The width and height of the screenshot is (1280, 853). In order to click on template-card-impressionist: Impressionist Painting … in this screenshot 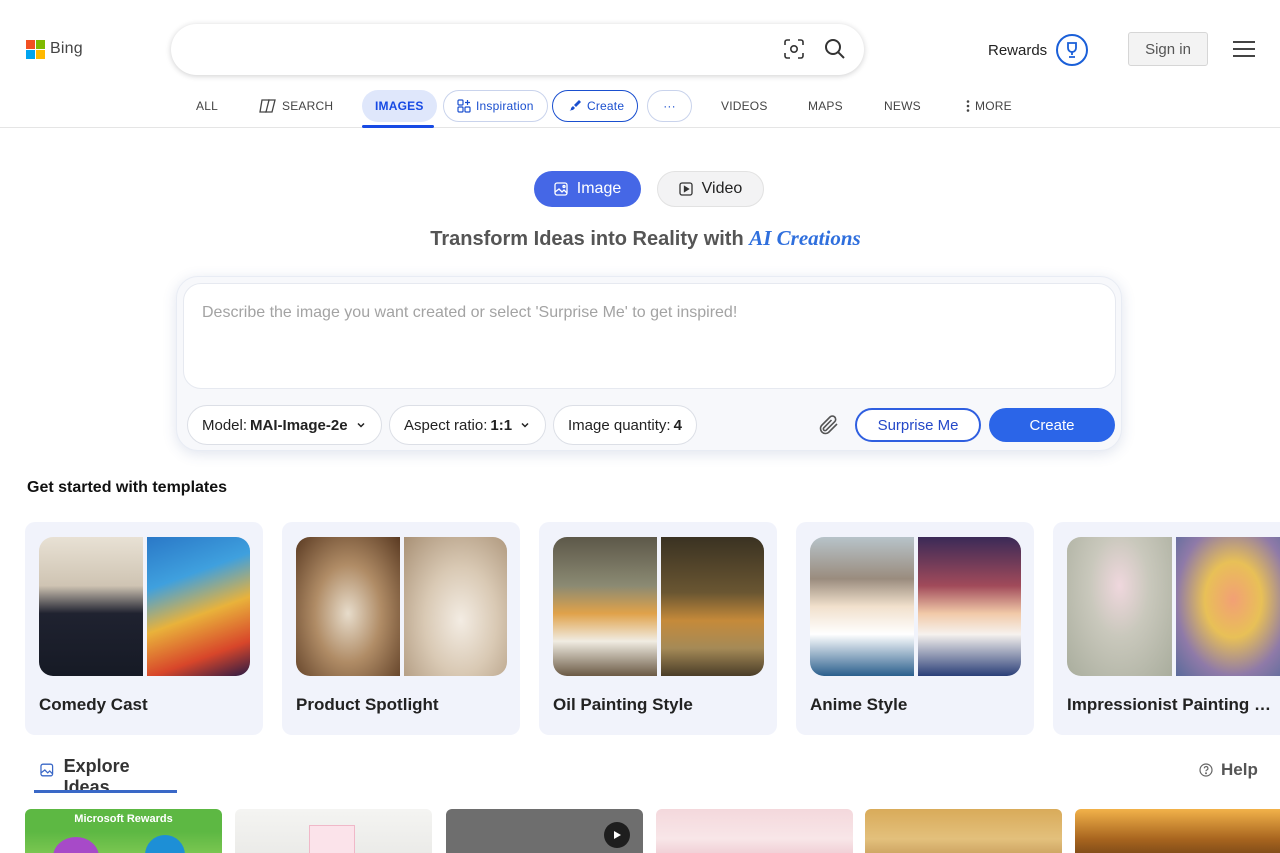, I will do `click(1166, 628)`.